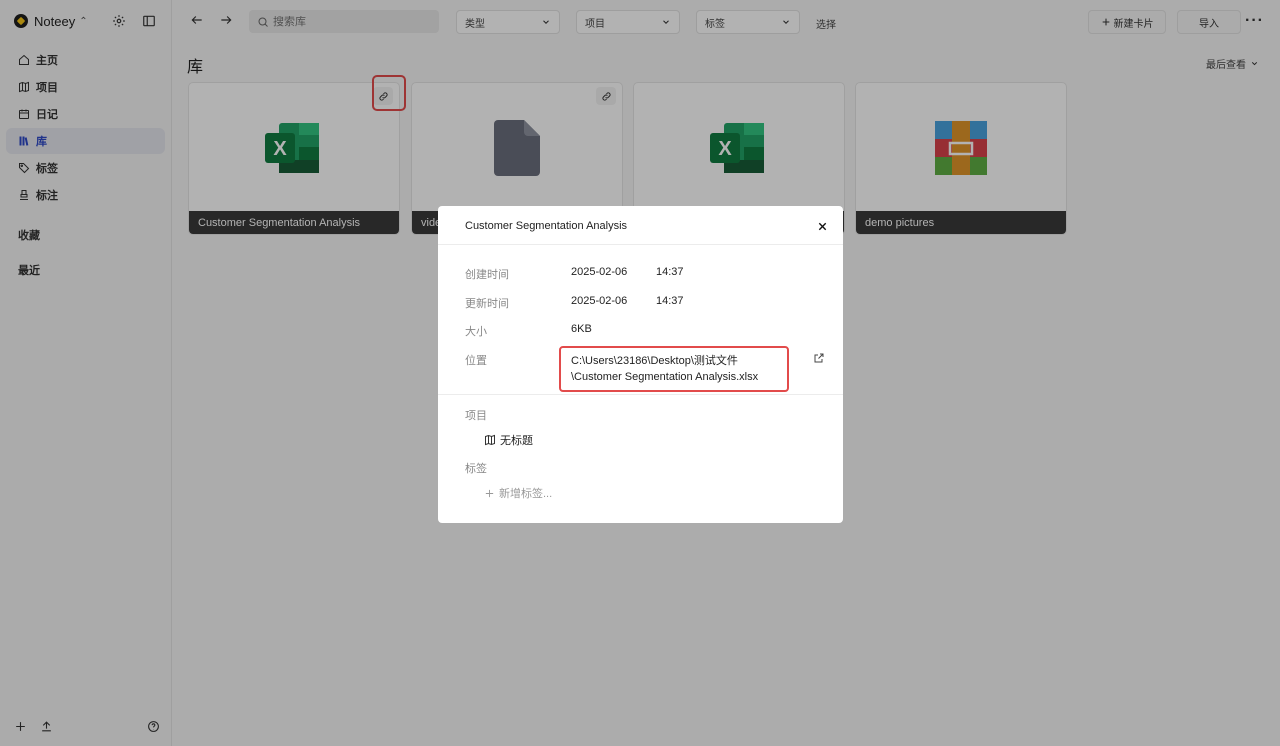 This screenshot has width=1280, height=746. What do you see at coordinates (489, 493) in the screenshot?
I see `plus-icon` at bounding box center [489, 493].